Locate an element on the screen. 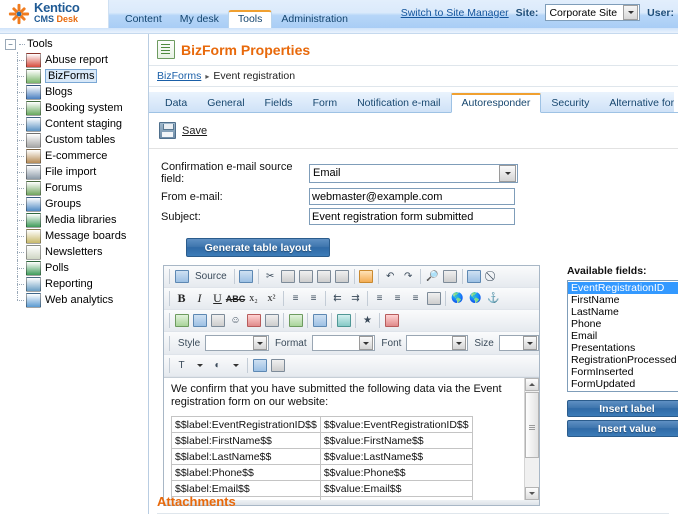  format-select is located at coordinates (343, 343).